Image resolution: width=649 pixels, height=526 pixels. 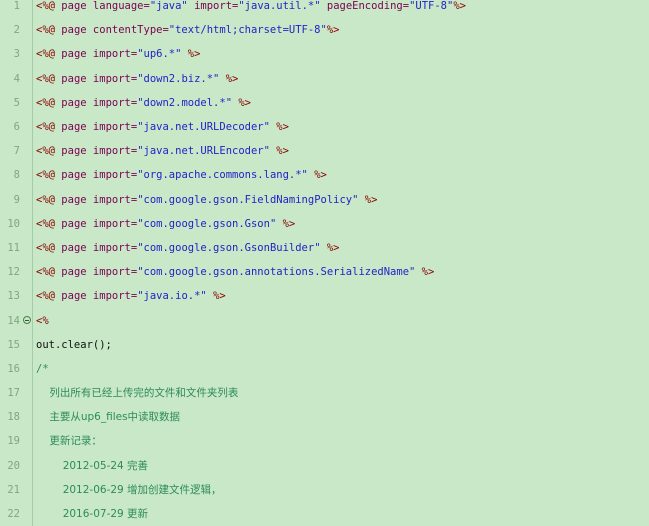 I want to click on code-line: 16 /*, so click(x=324, y=368).